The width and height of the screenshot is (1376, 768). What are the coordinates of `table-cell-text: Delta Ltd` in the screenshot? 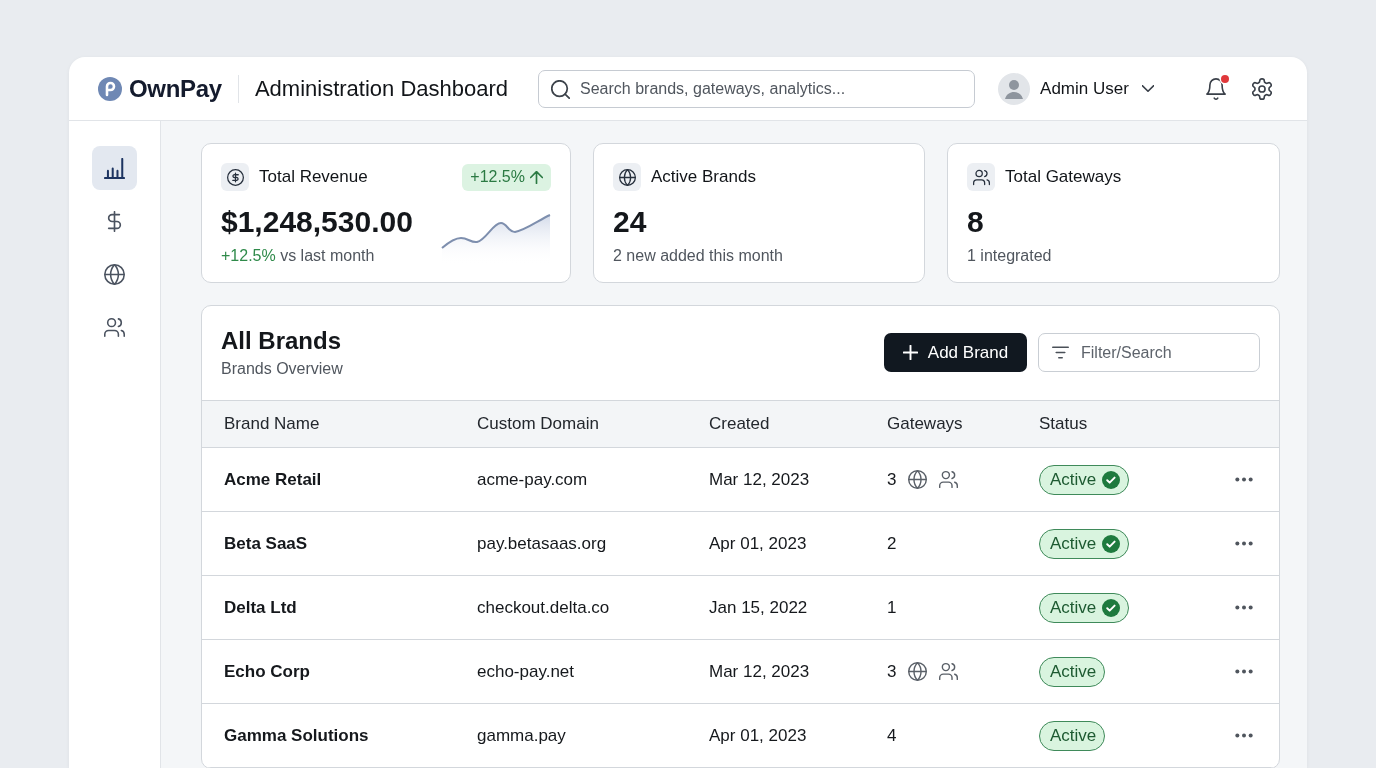 It's located at (261, 607).